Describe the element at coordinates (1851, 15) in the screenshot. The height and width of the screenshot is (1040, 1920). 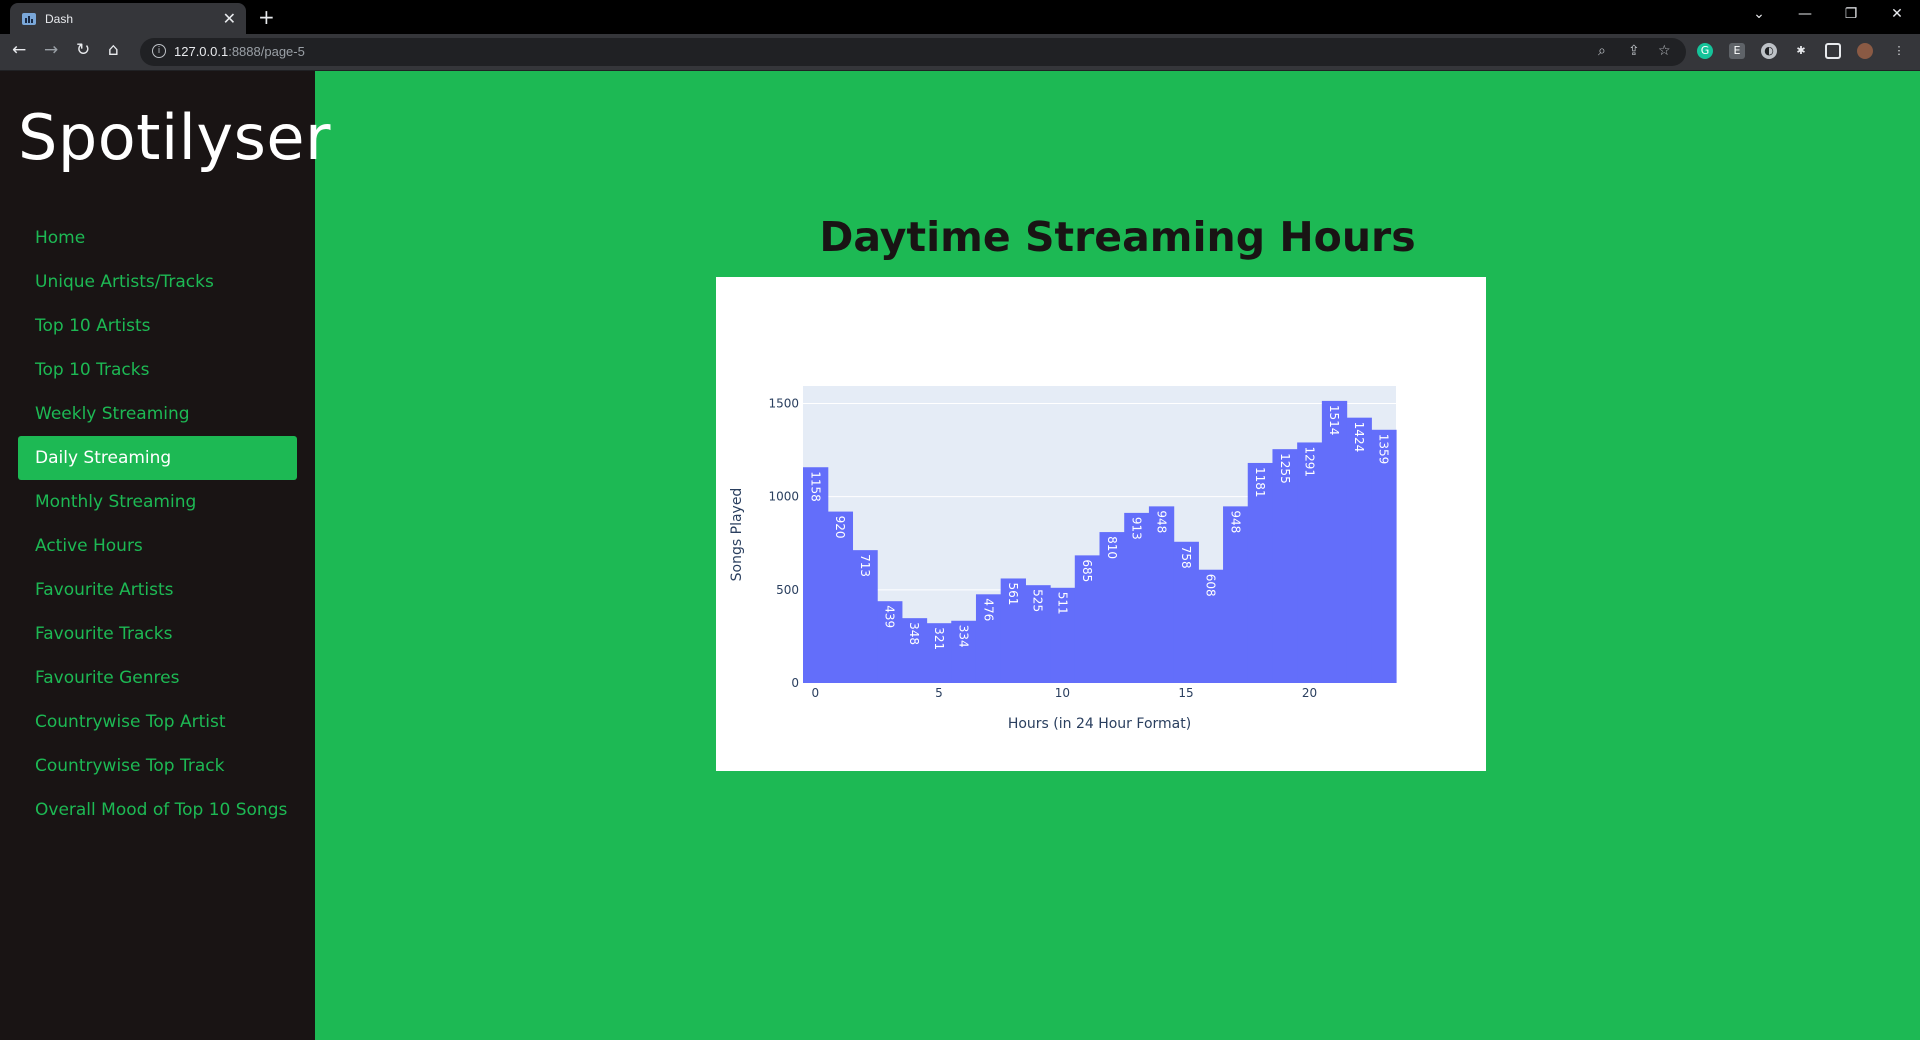
I see `restore-icon: ❐` at that location.